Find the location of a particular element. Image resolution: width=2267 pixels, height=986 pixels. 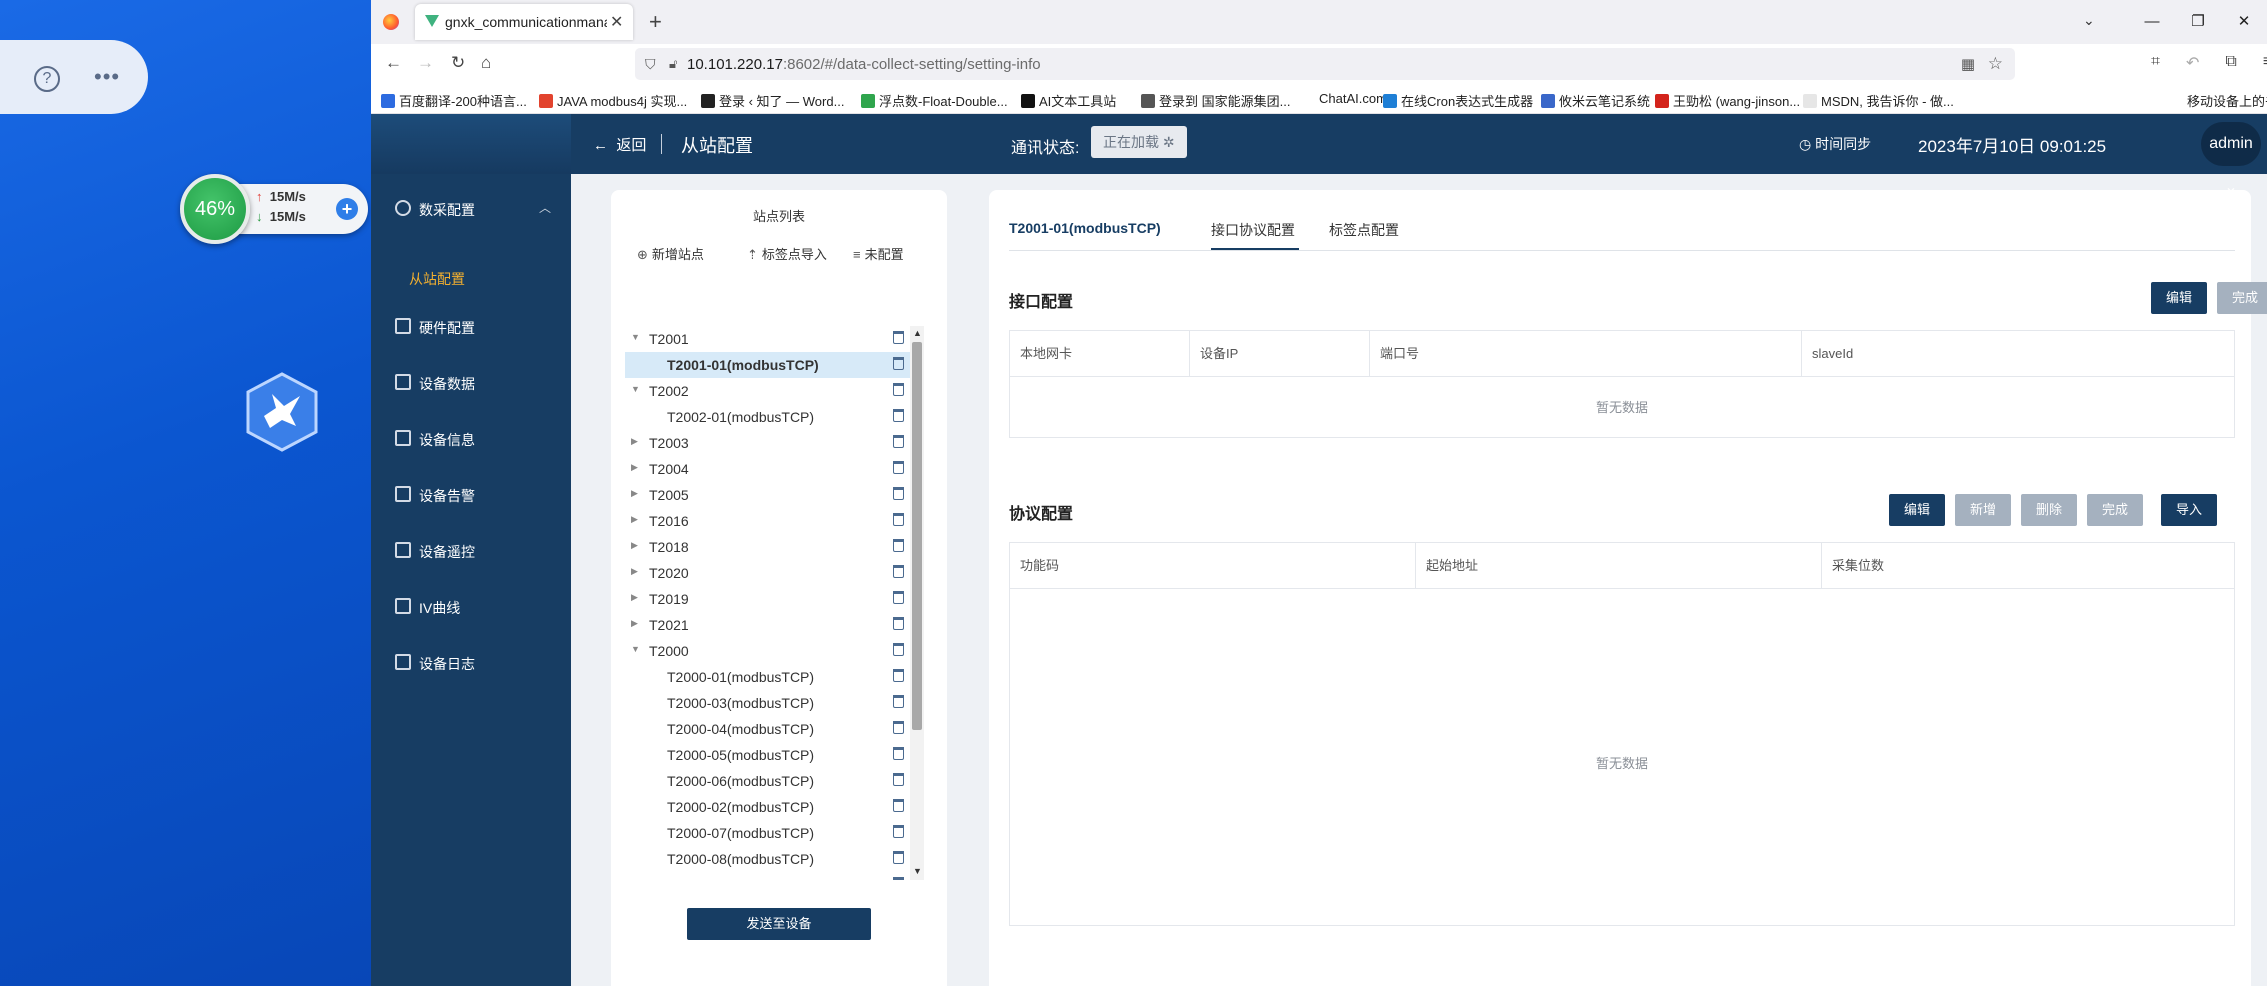

tree-node: T2002-01(modbusTCP) is located at coordinates (768, 417).